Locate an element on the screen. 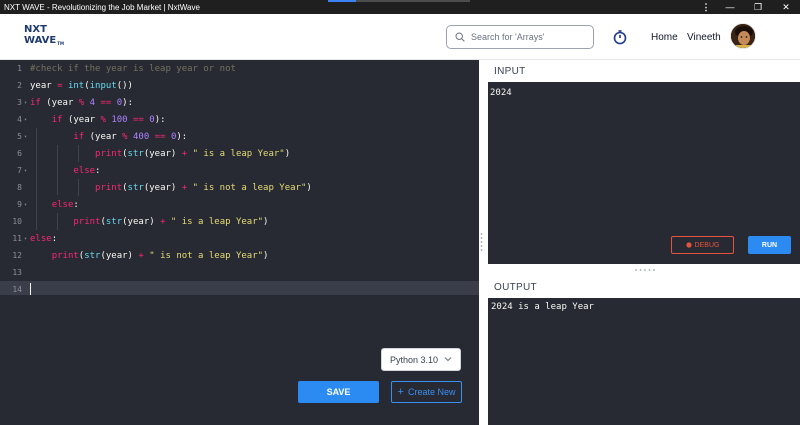  code-token: " is a leap Year" is located at coordinates (238, 153).